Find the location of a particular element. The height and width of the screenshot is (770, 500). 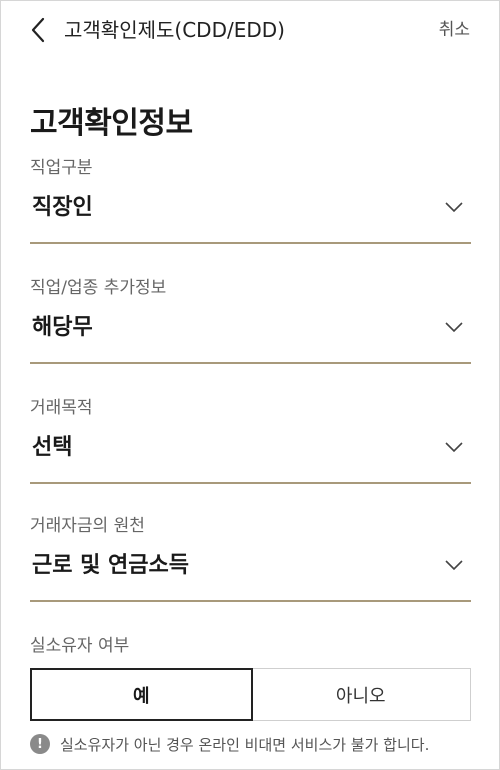

field-label: 직업/업종 추가정보 is located at coordinates (98, 288).